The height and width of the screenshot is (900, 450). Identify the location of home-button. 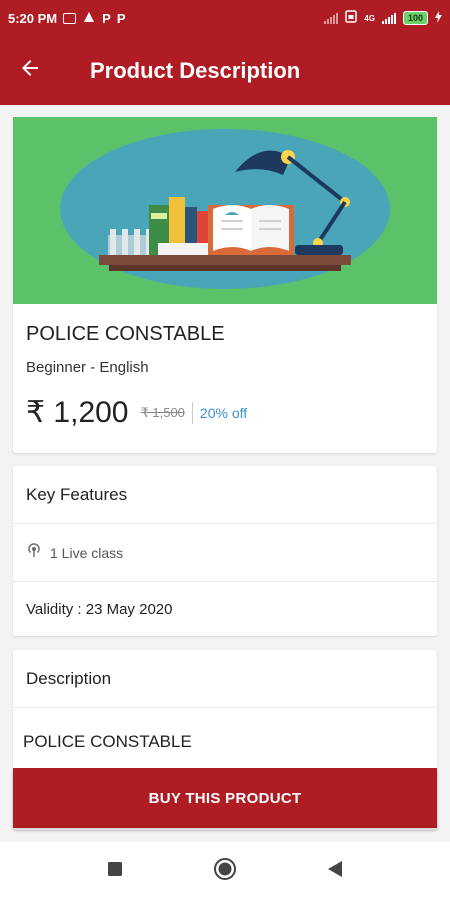
(225, 871).